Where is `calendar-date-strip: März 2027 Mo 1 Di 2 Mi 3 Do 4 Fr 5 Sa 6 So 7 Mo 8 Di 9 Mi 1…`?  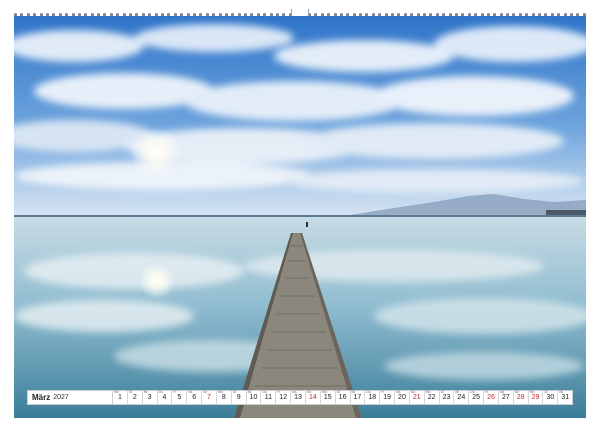
calendar-date-strip: März 2027 Mo 1 Di 2 Mi 3 Do 4 Fr 5 Sa 6 So 7 Mo 8 Di 9 Mi 1… is located at coordinates (300, 397).